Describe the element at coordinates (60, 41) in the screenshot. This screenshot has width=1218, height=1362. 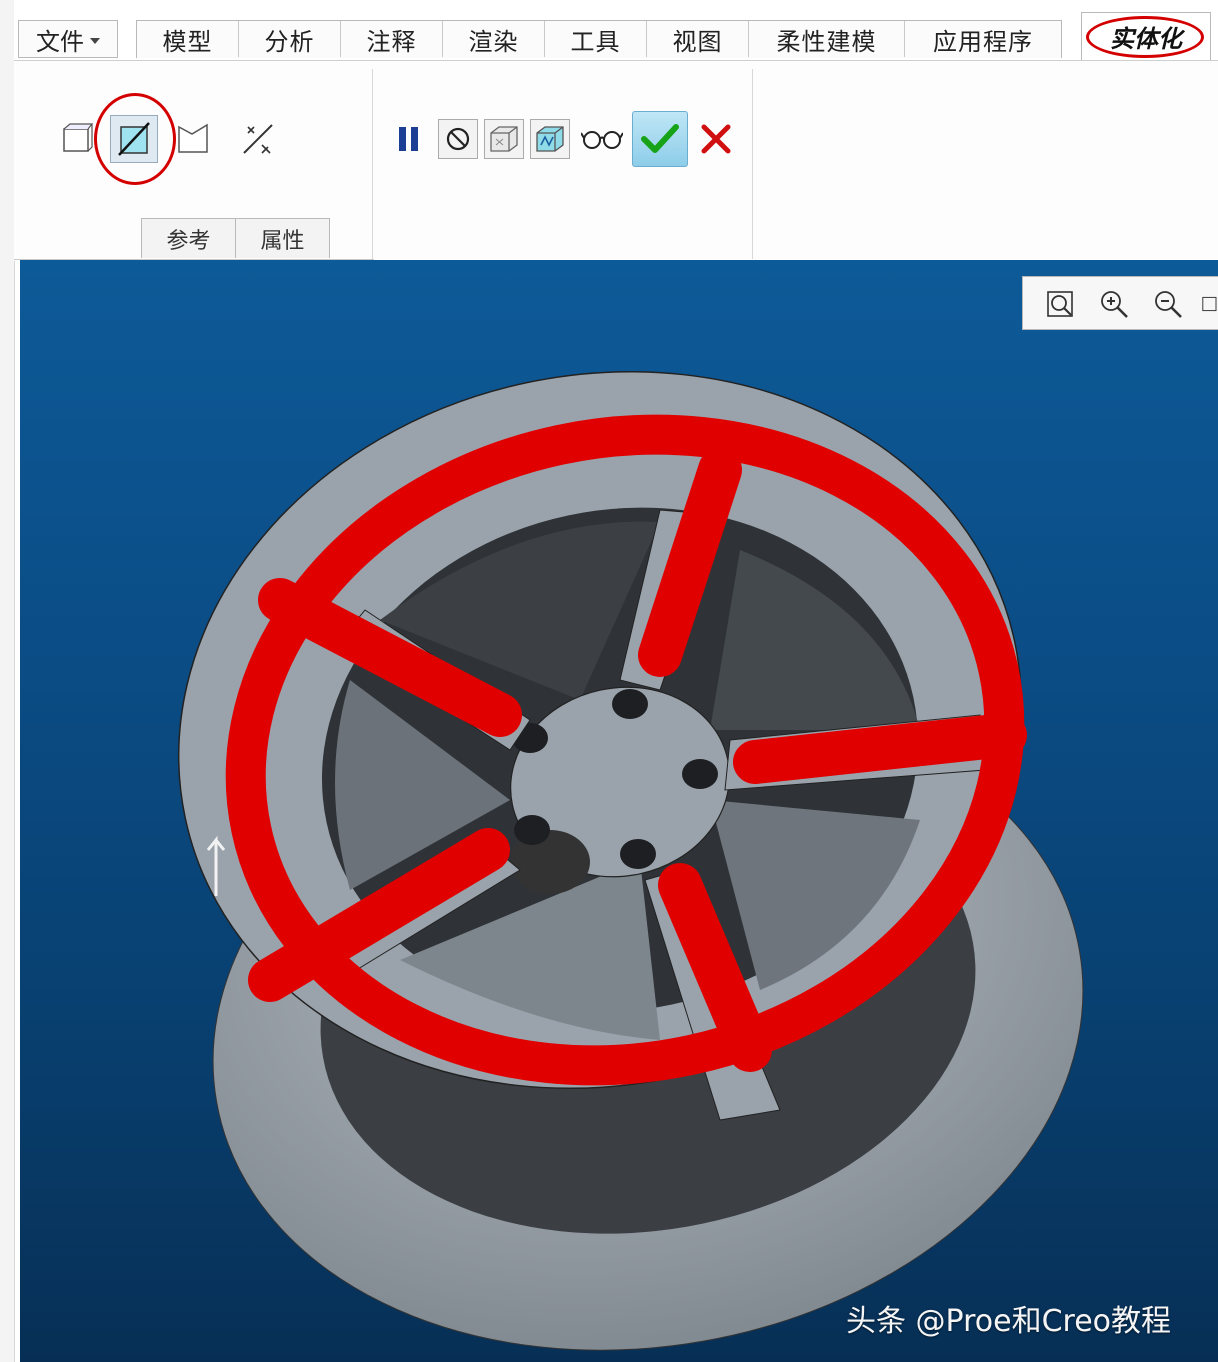
I see `file-menu-label: 文件` at that location.